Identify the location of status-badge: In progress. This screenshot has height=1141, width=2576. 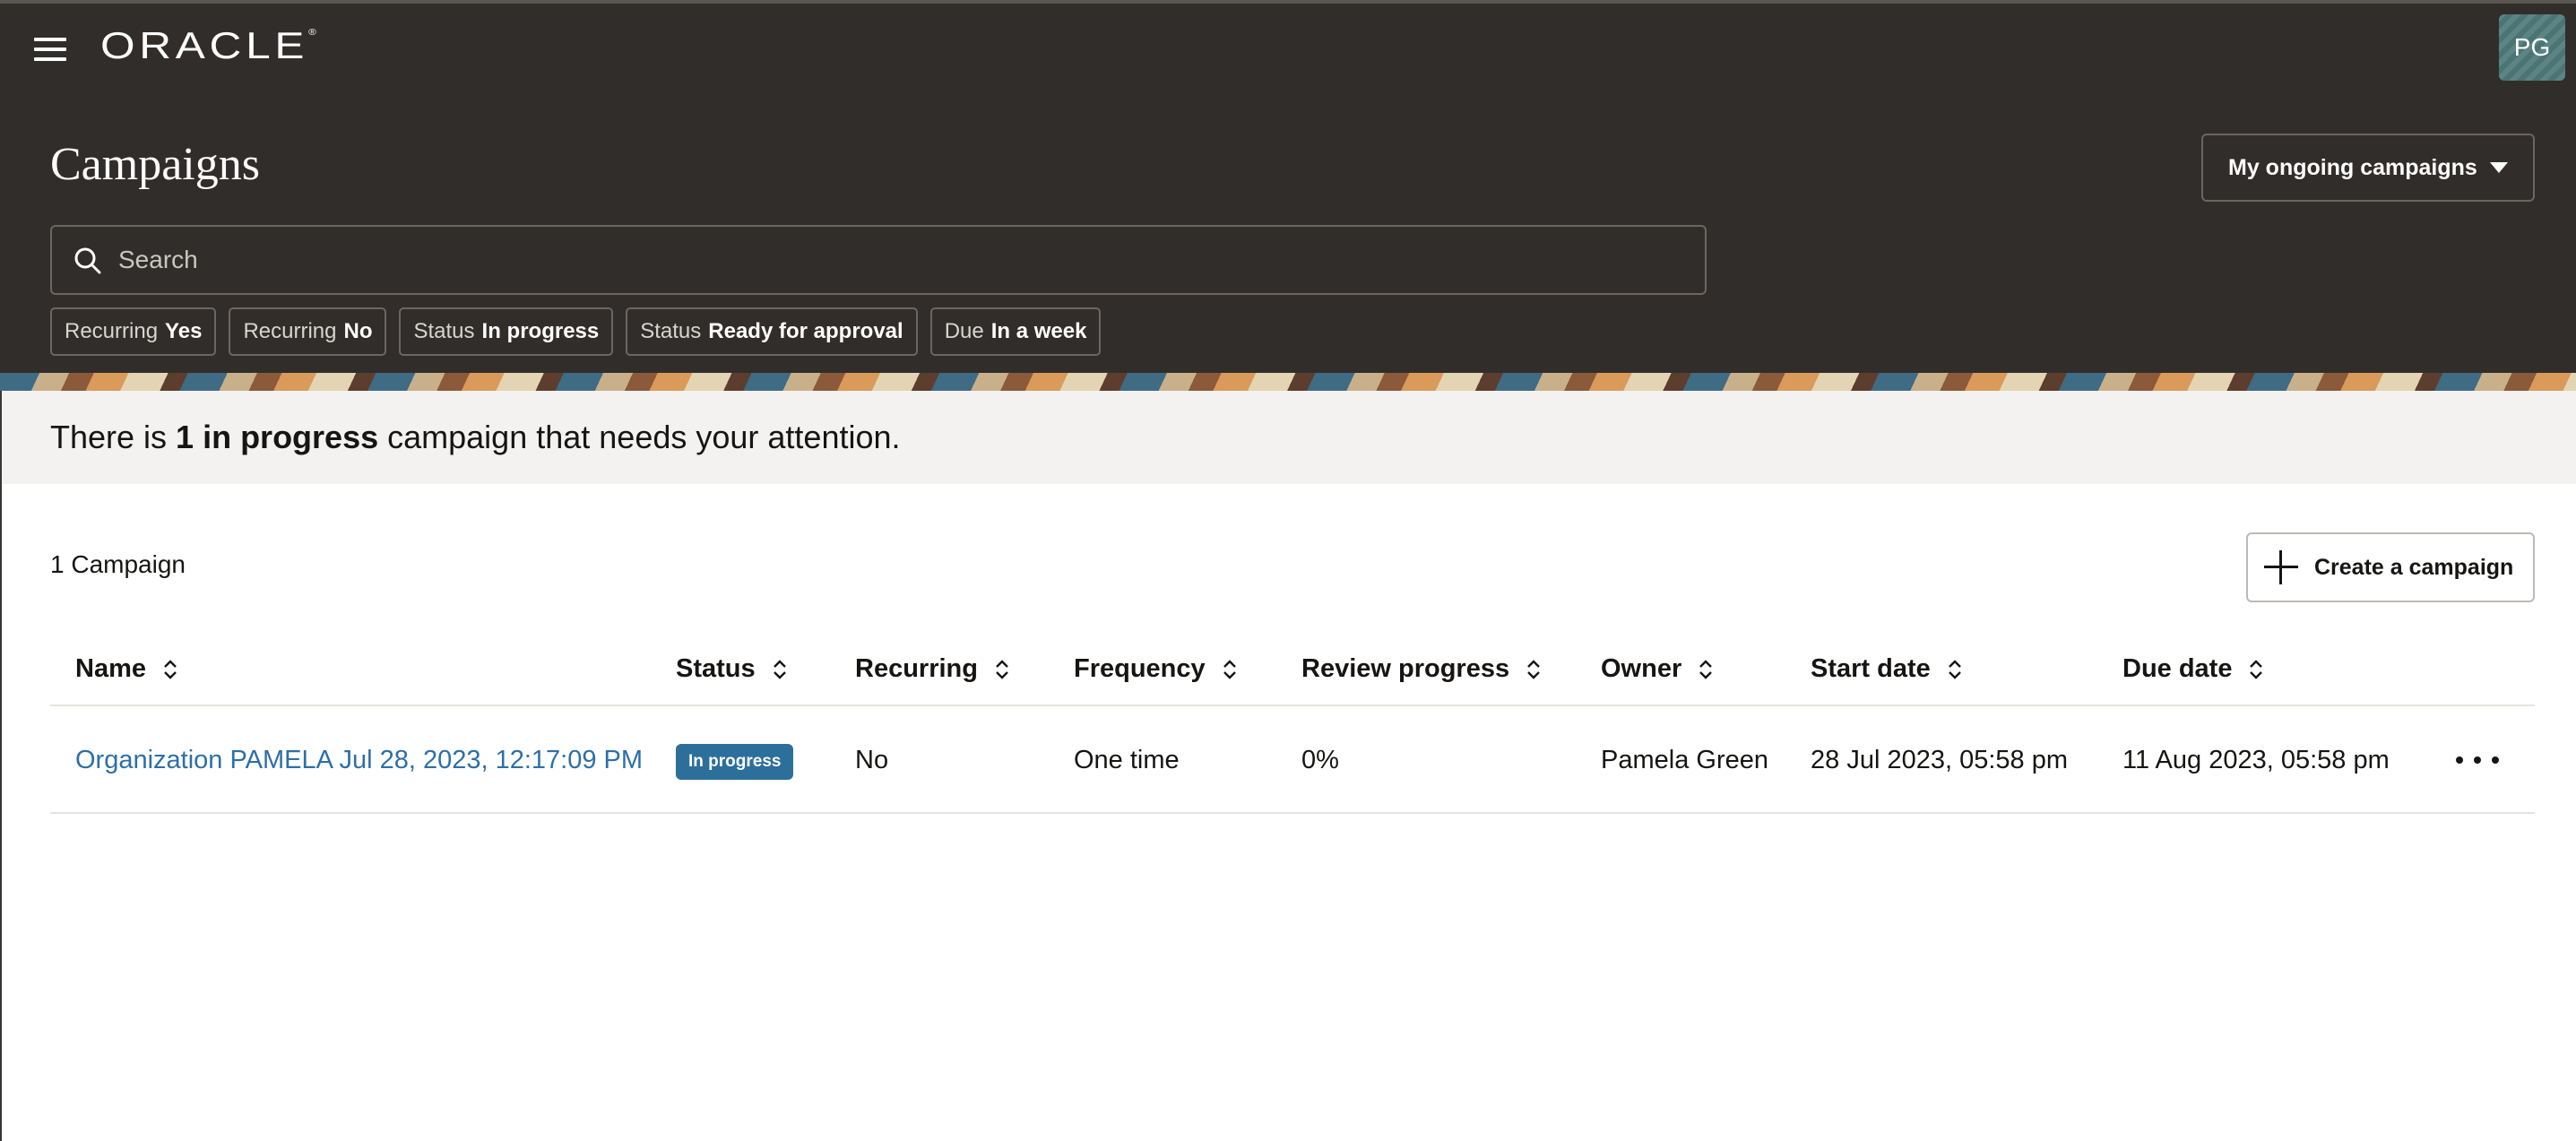
(735, 762).